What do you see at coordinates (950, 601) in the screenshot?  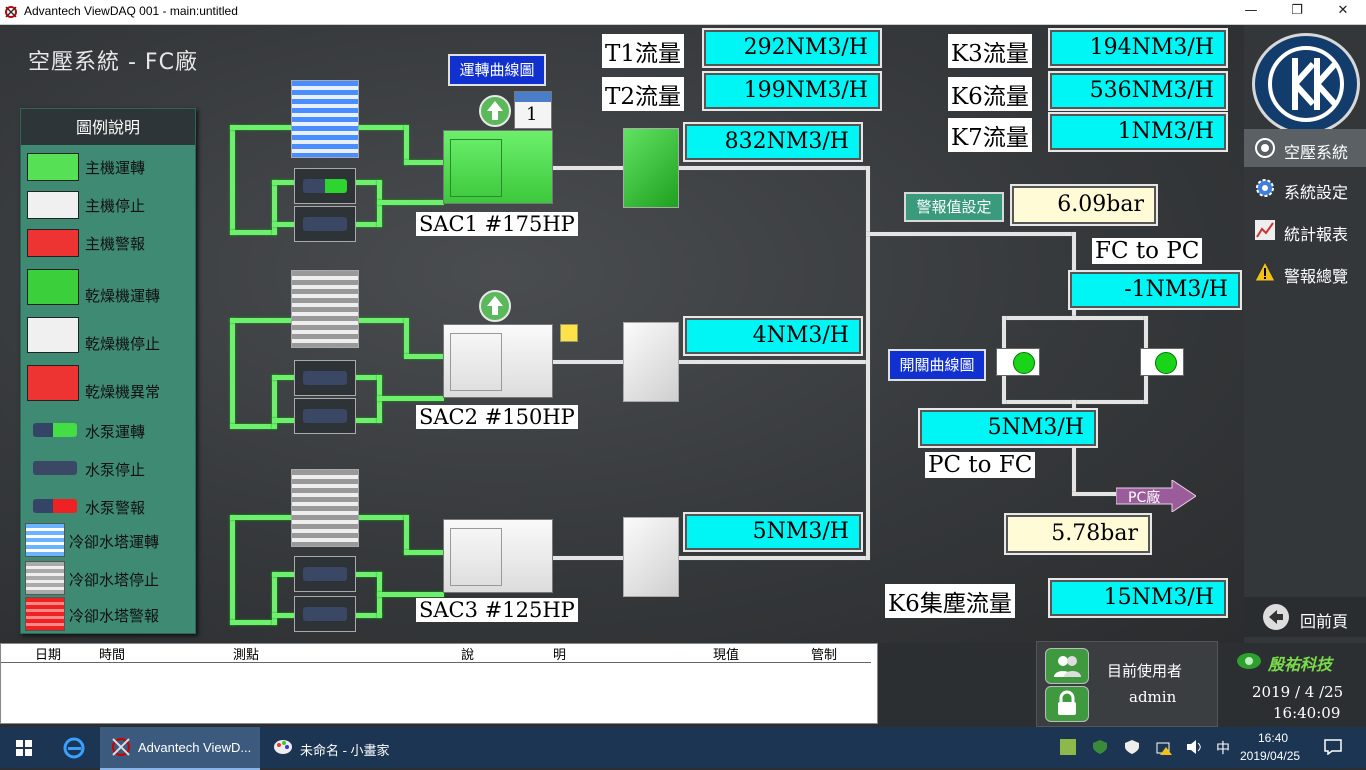 I see `k6-dust-flow-label: K6集塵流量` at bounding box center [950, 601].